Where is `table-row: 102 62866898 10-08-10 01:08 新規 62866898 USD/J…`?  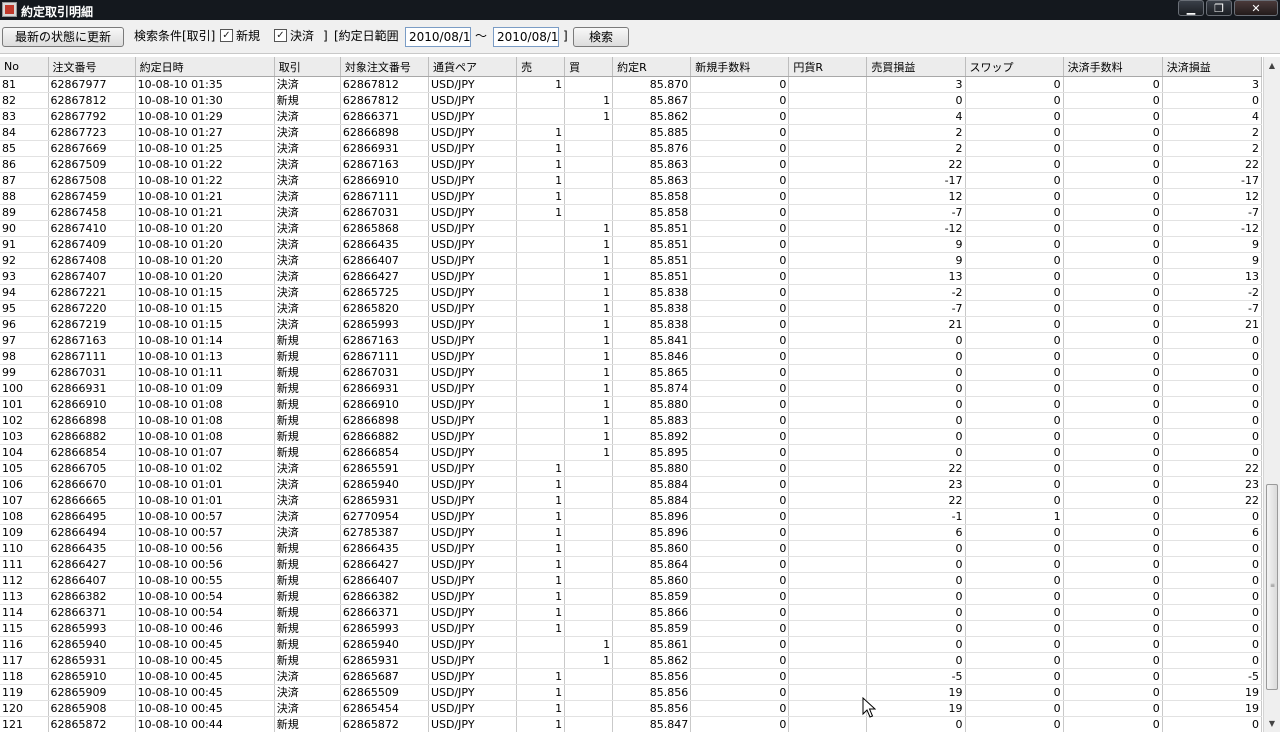 table-row: 102 62866898 10-08-10 01:08 新規 62866898 USD/J… is located at coordinates (631, 420).